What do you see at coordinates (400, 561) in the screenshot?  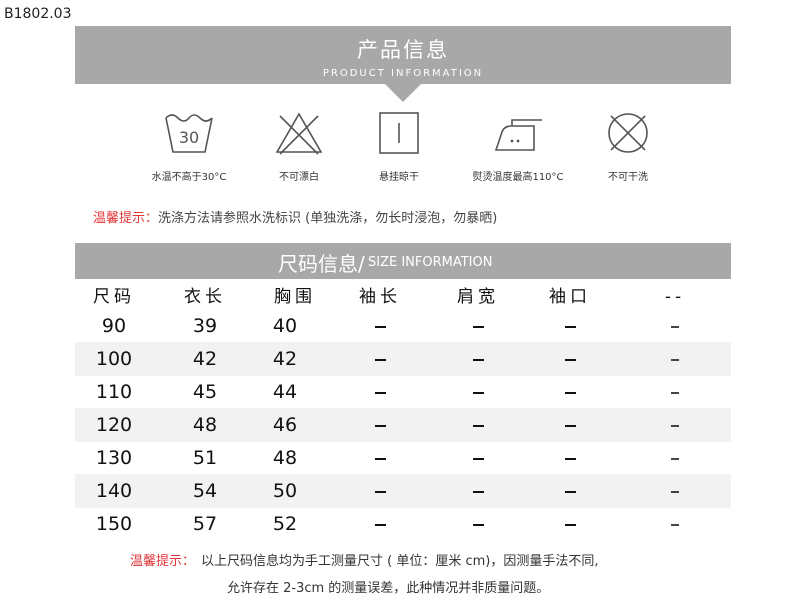 I see `note-text-1: 以上尺码信息均为手工测量尺寸 ( 单位：厘米 cm)，因测量手法不同,` at bounding box center [400, 561].